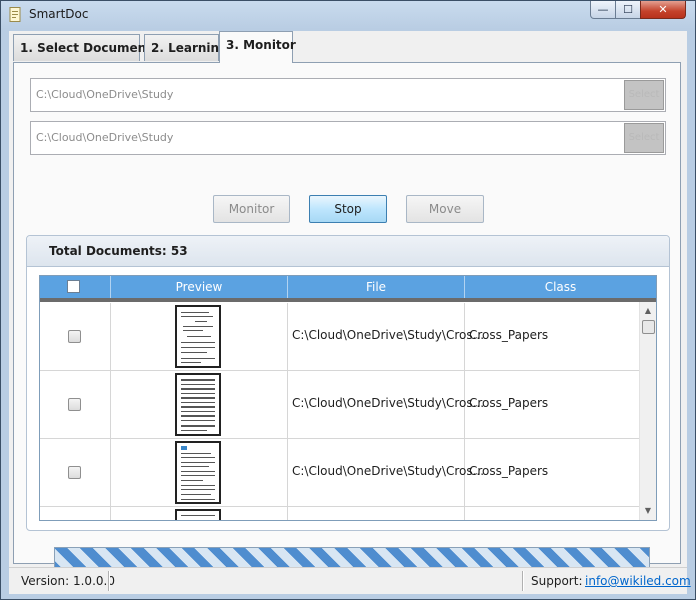 The width and height of the screenshot is (696, 600). I want to click on minimize-button: —, so click(603, 10).